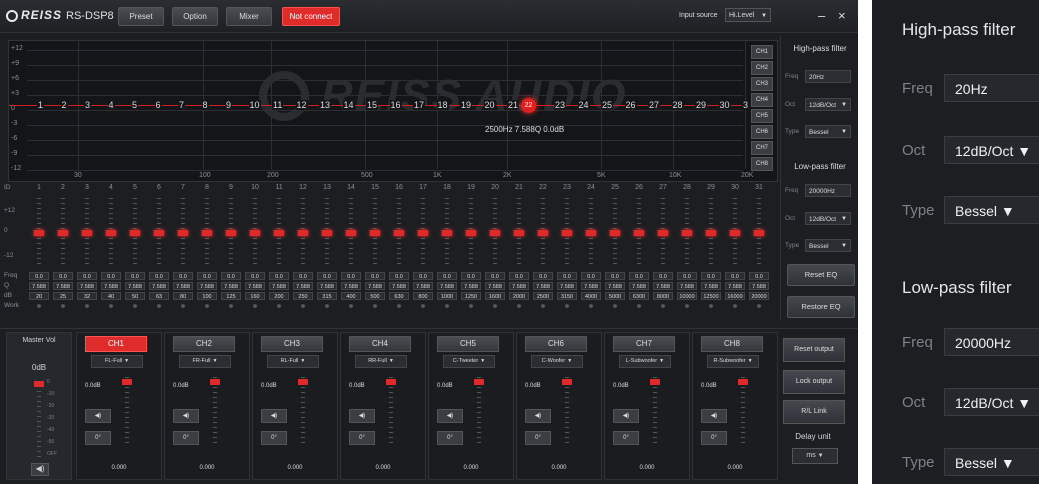 The image size is (1039, 484). What do you see at coordinates (204, 344) in the screenshot?
I see `channel-select-button: CH2` at bounding box center [204, 344].